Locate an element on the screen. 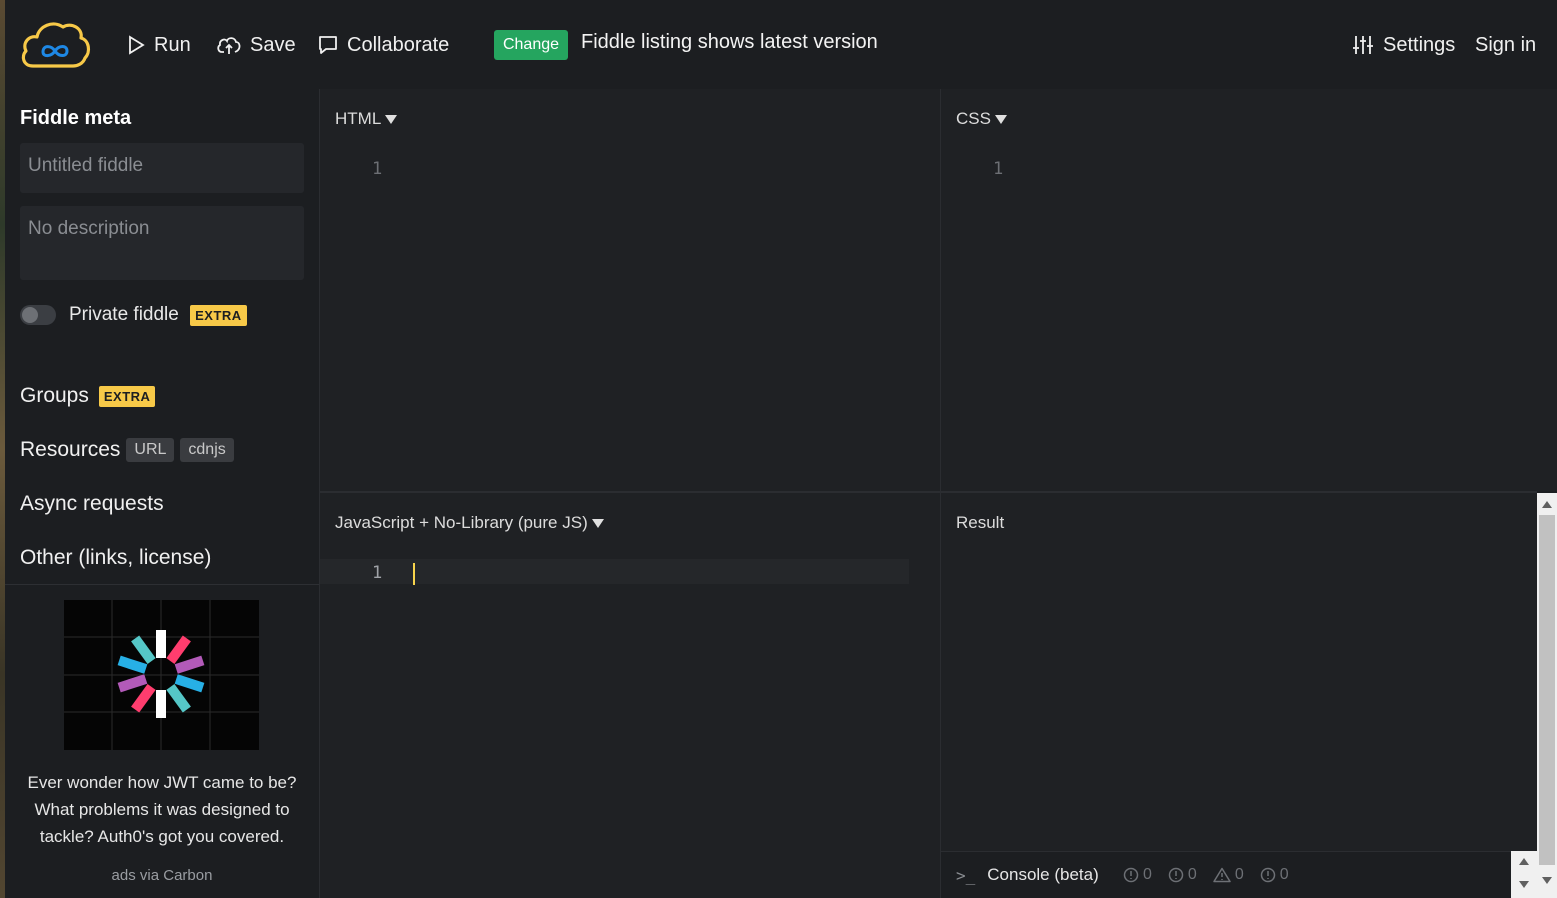 The image size is (1557, 898). resource-tag-cdnjs: cdnjs is located at coordinates (207, 450).